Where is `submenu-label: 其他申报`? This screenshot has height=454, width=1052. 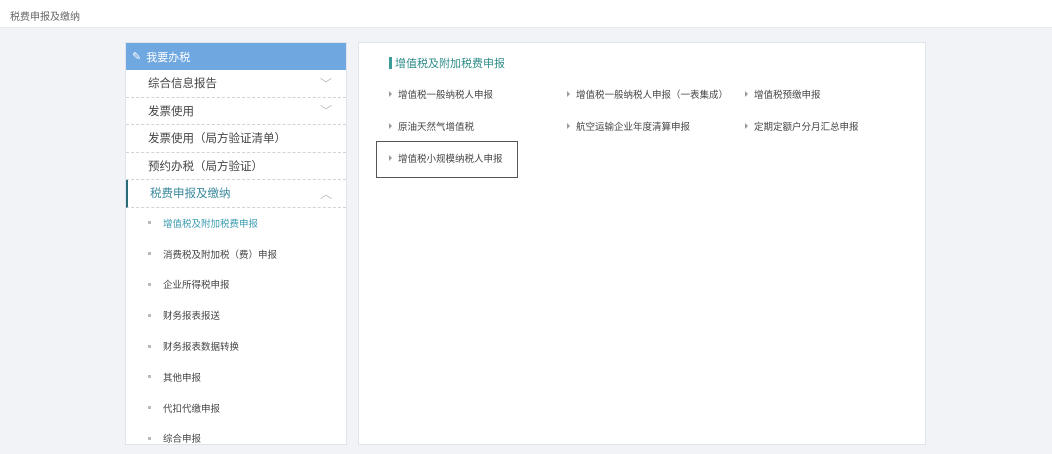 submenu-label: 其他申报 is located at coordinates (182, 378).